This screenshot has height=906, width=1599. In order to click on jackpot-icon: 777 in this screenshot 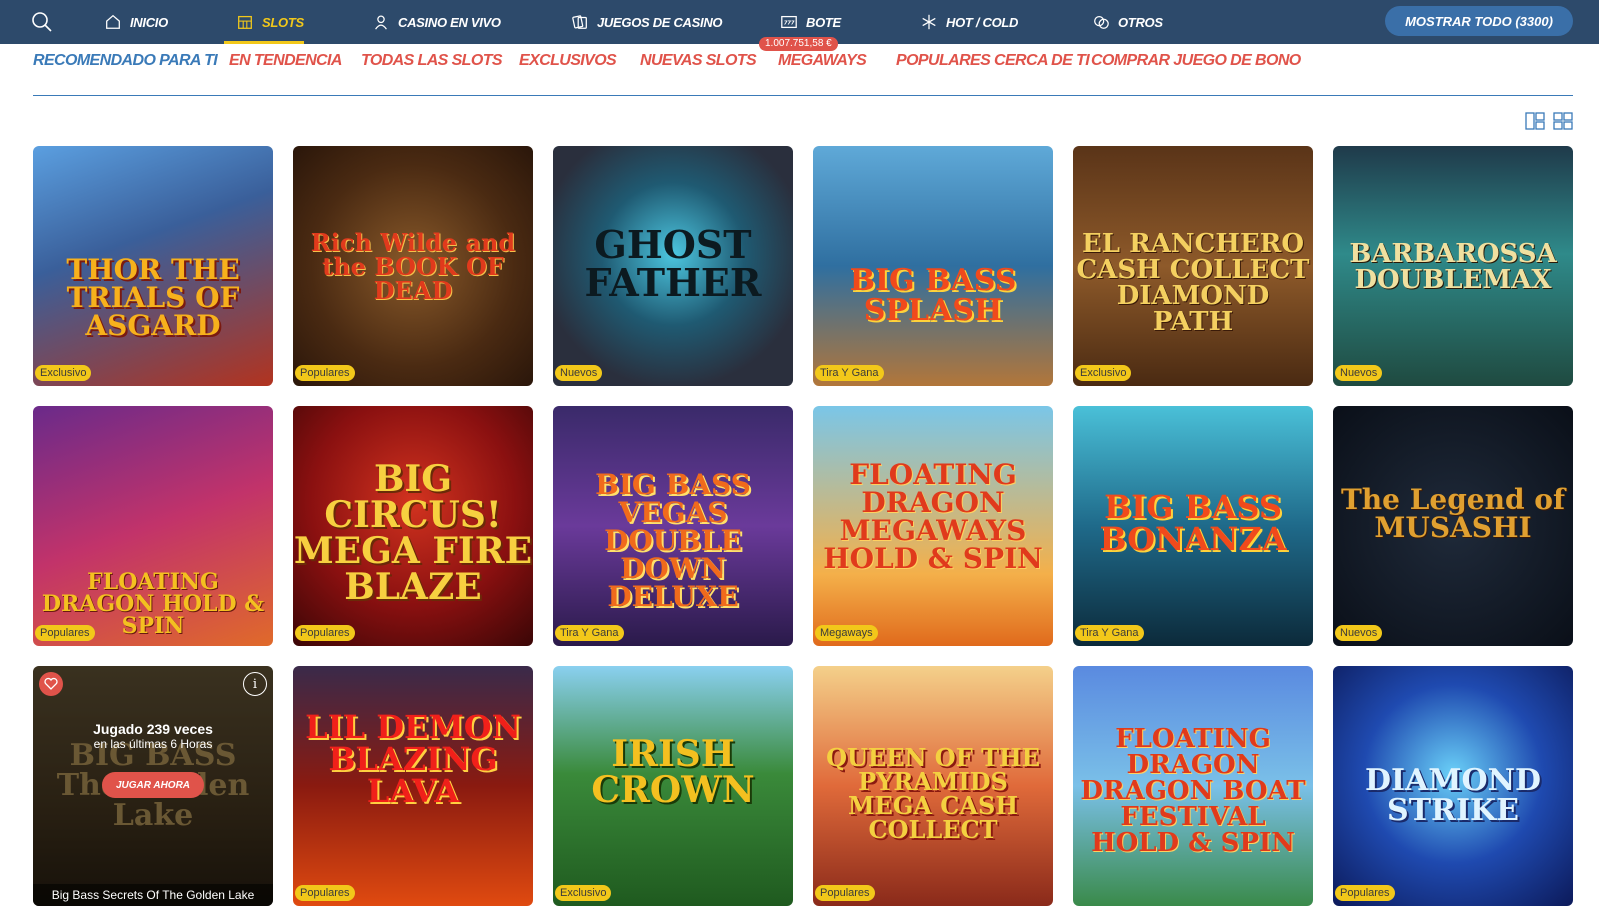, I will do `click(789, 22)`.